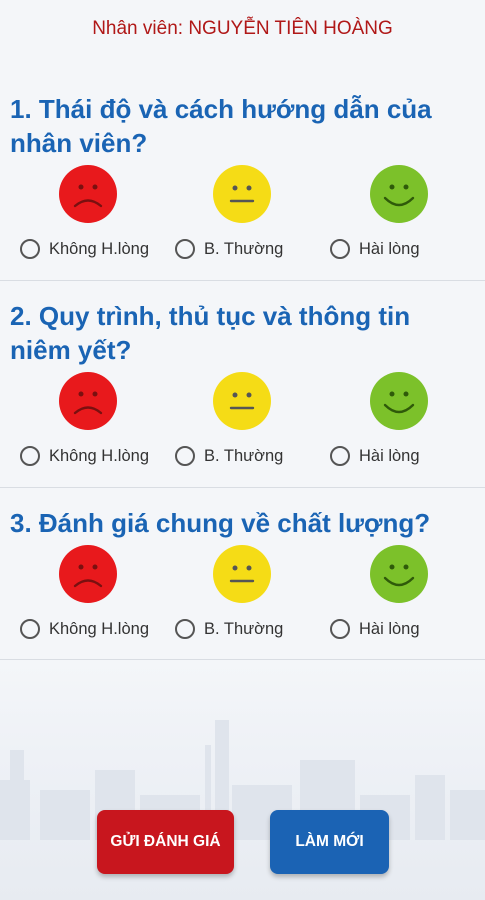  What do you see at coordinates (290, 28) in the screenshot?
I see `employee-name: NGUYỄN TIÊN HOÀNG` at bounding box center [290, 28].